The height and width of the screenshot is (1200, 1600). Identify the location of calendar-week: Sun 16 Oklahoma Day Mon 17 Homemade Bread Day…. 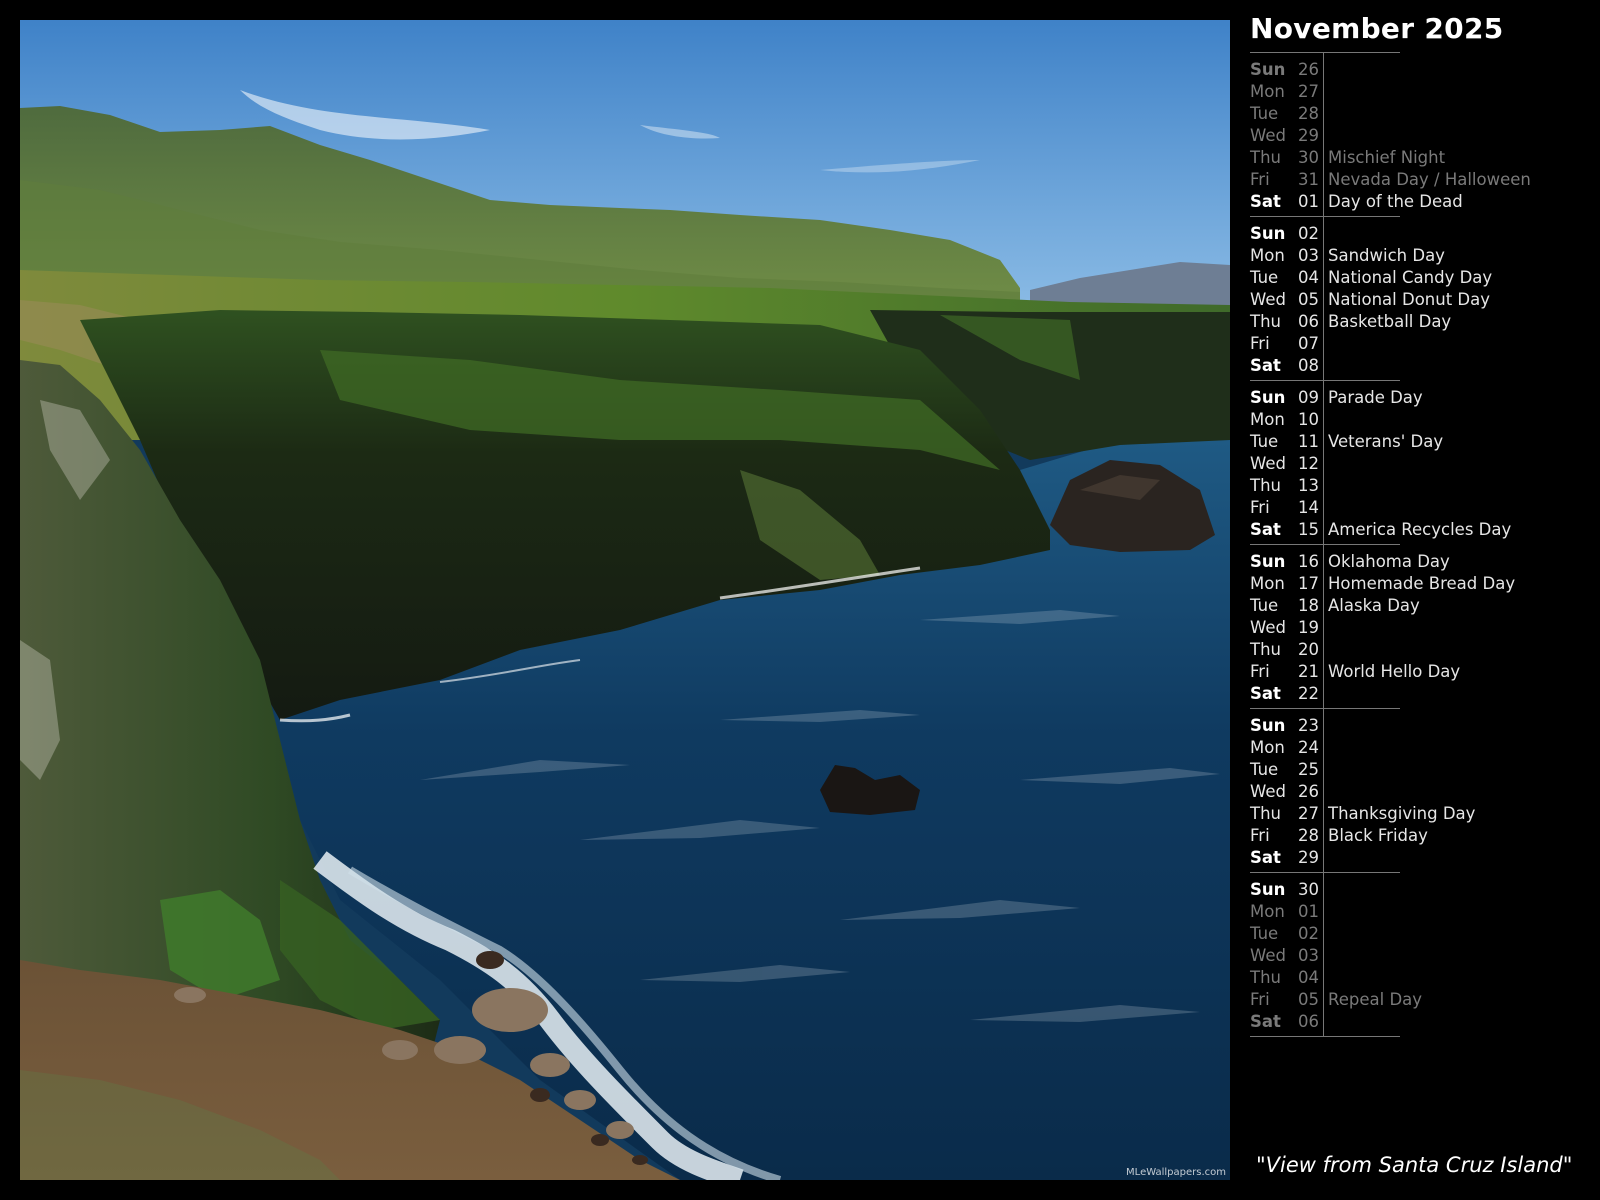
(1382, 627).